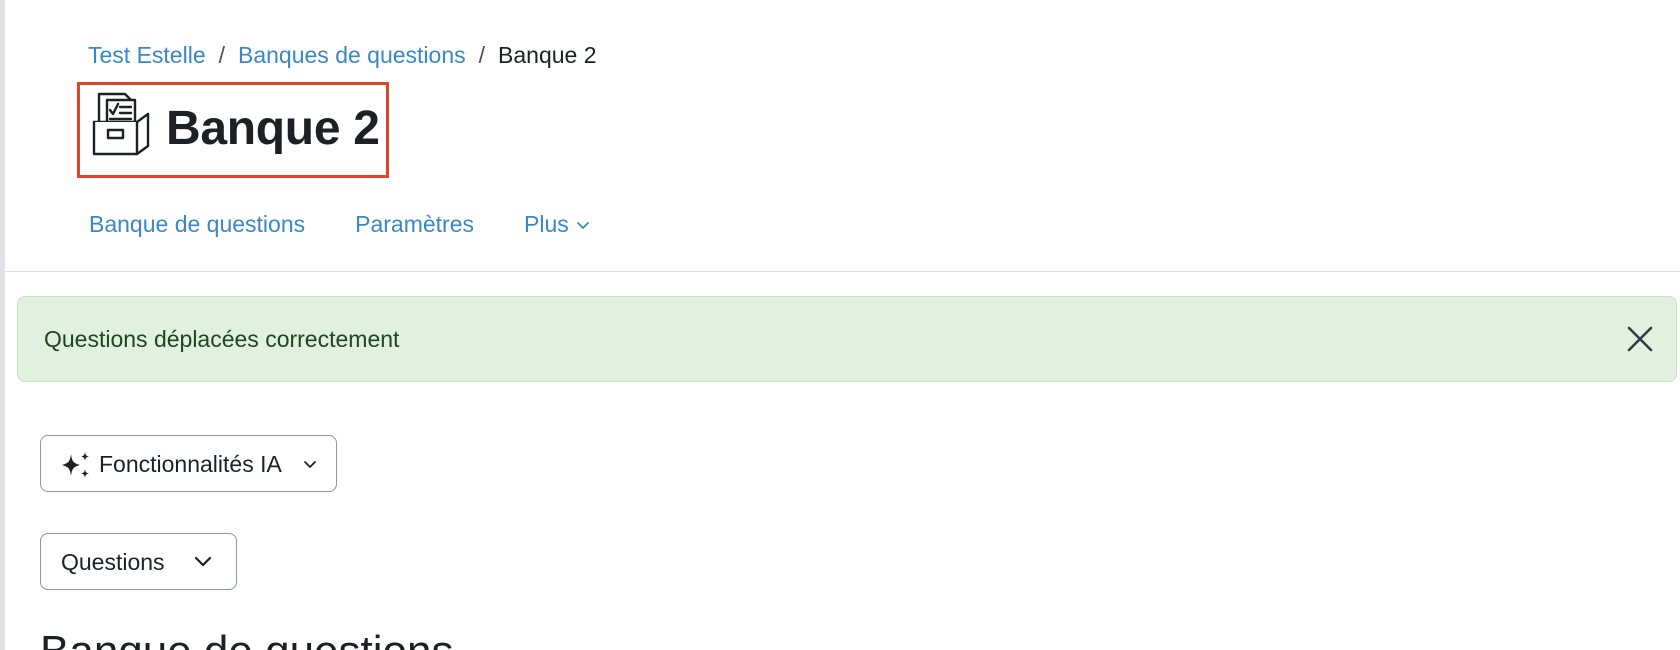  Describe the element at coordinates (246, 638) in the screenshot. I see `section-heading: Banque de questions` at that location.